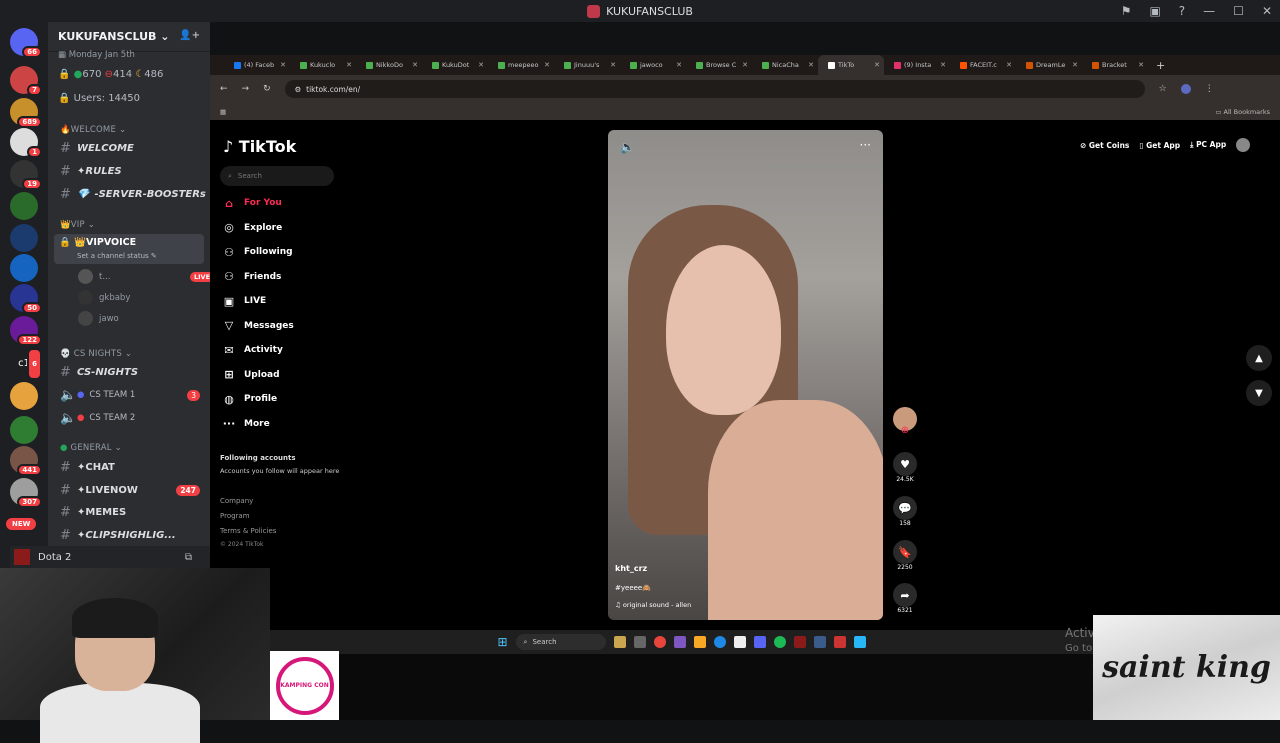  Describe the element at coordinates (917, 65) in the screenshot. I see `browser-tab: (9) Insta ✕` at that location.